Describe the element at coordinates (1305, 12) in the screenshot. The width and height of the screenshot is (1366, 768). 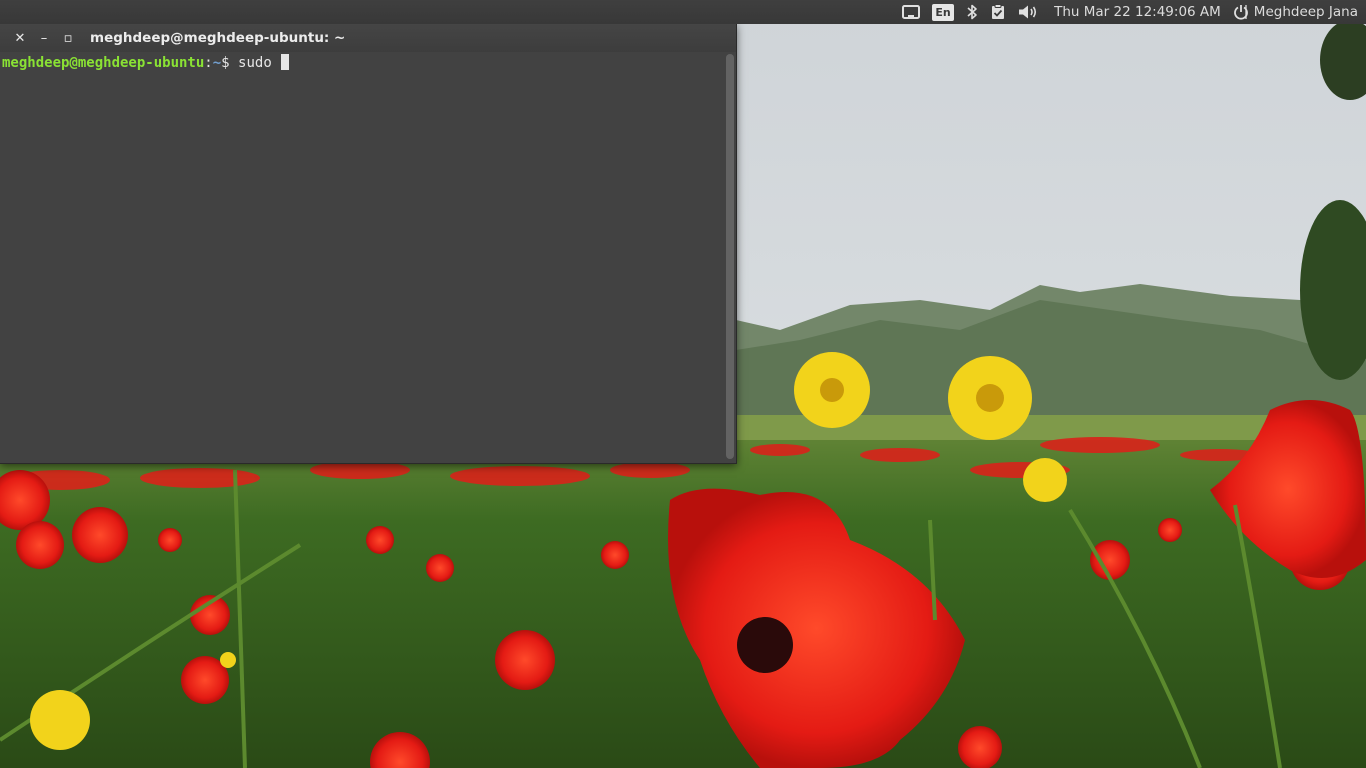
I see `user-name: Meghdeep Jana` at that location.